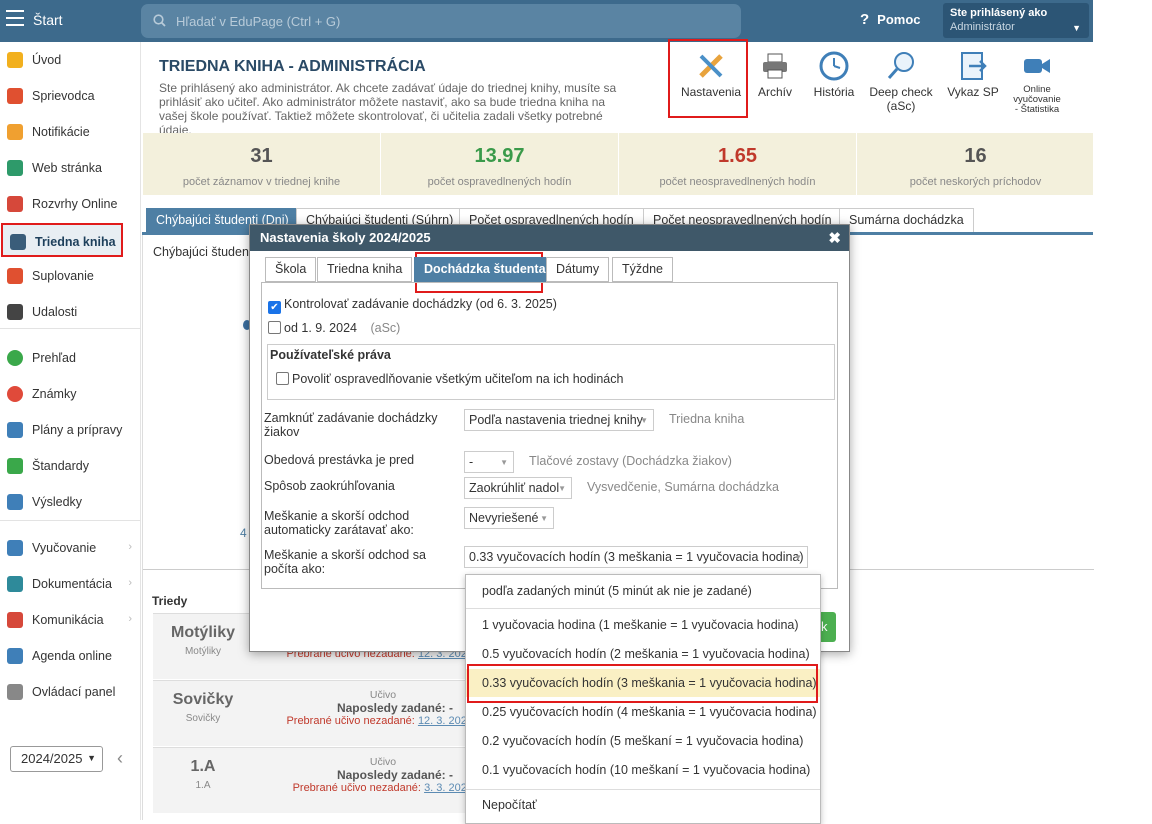 The image size is (1152, 824). What do you see at coordinates (70, 60) in the screenshot?
I see `sidebar-item-úvod: Úvod` at bounding box center [70, 60].